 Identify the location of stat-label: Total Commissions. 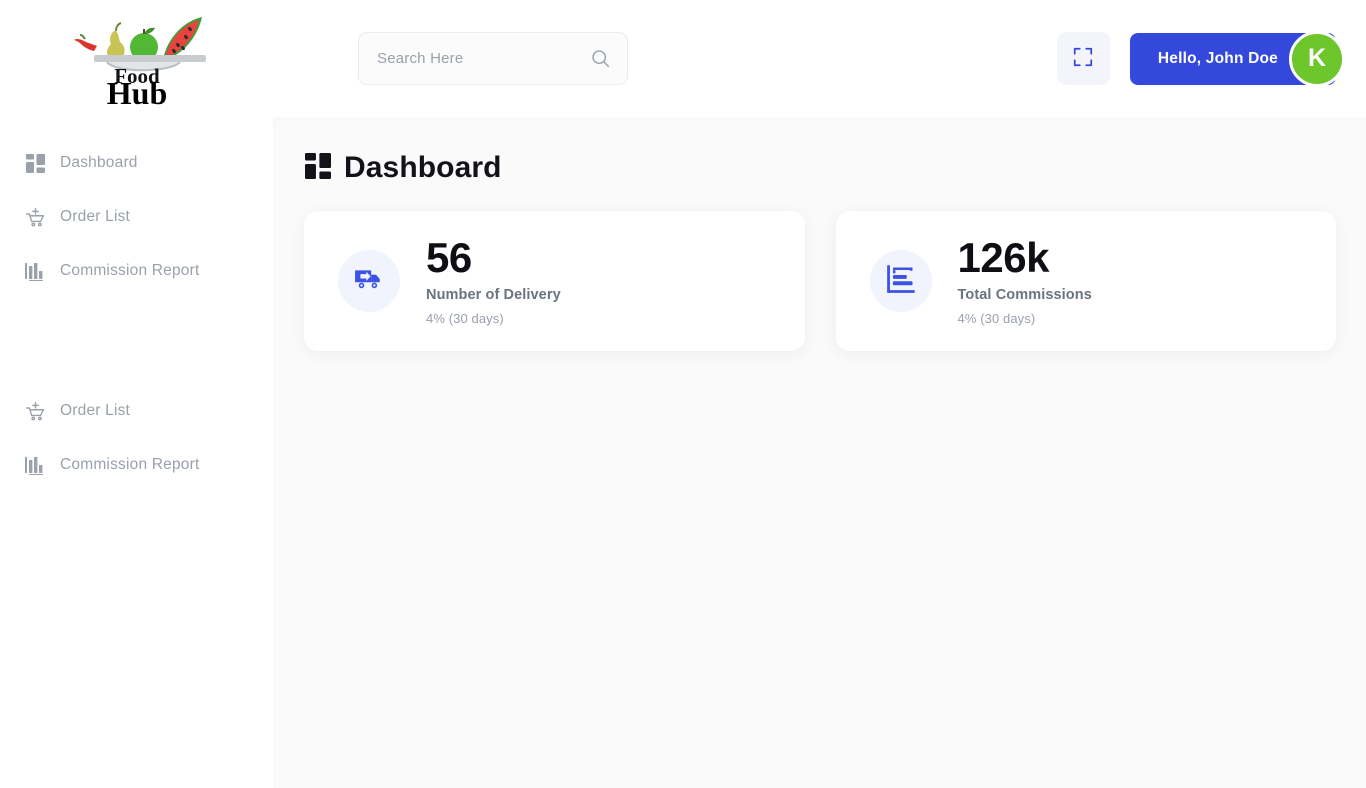
(1024, 295).